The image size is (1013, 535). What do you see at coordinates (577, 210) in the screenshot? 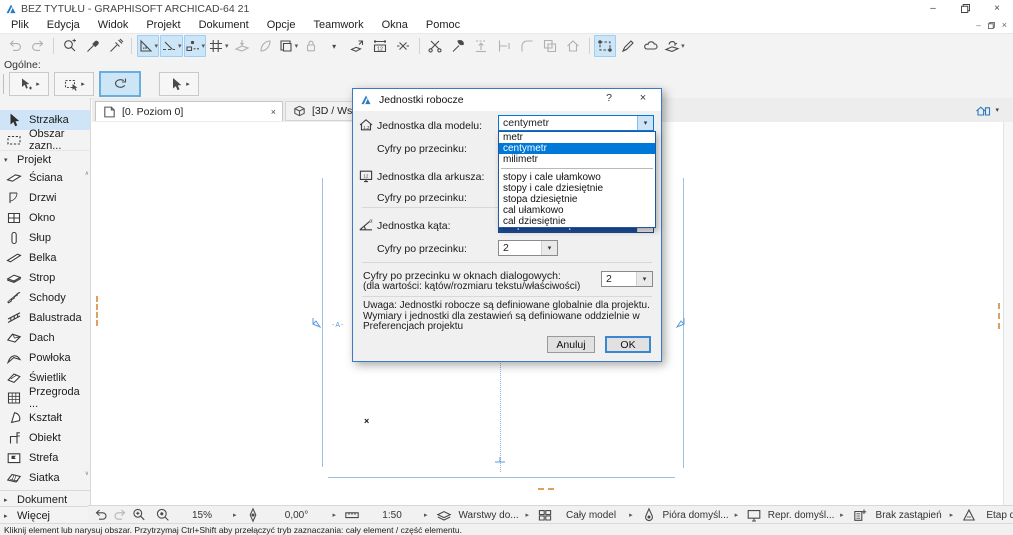
I see `unit-option-cal-u-amkowo: cal ułamkowo` at bounding box center [577, 210].